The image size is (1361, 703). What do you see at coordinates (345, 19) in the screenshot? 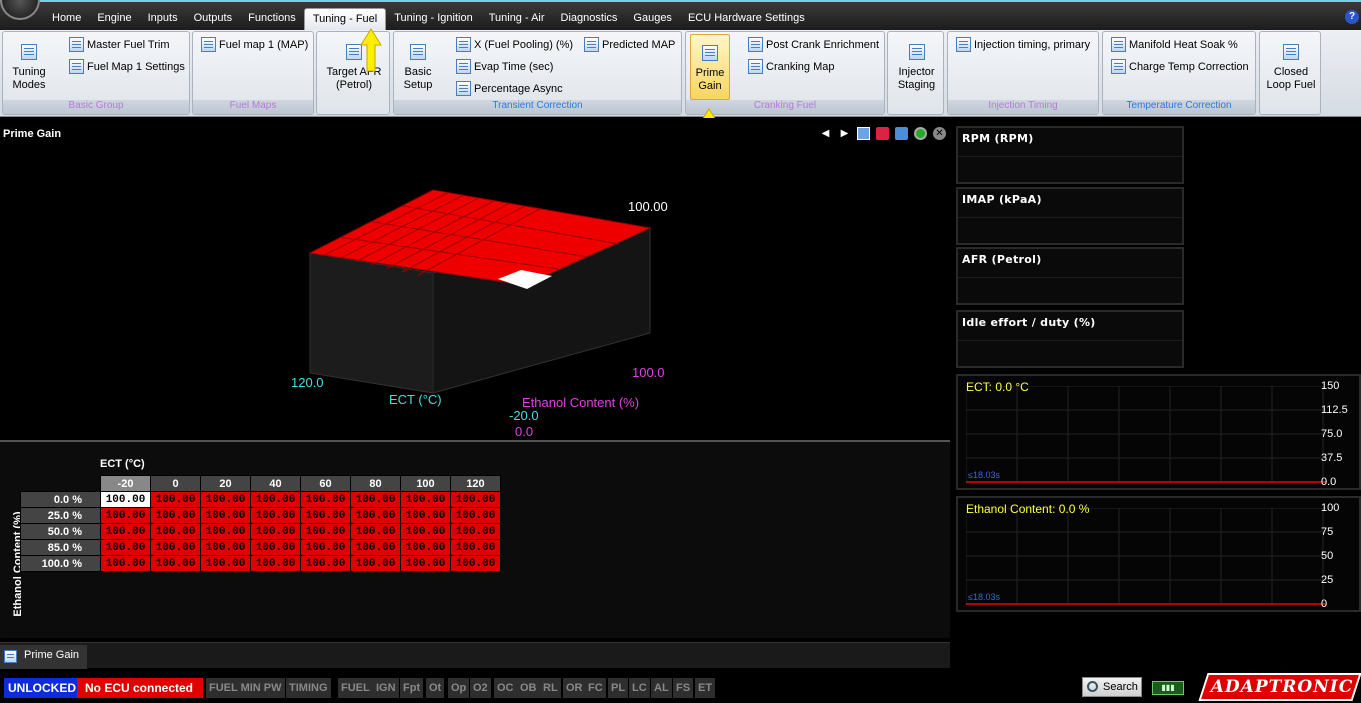
I see `menu-tab-tuning-fuel: Tuning - Fuel` at bounding box center [345, 19].